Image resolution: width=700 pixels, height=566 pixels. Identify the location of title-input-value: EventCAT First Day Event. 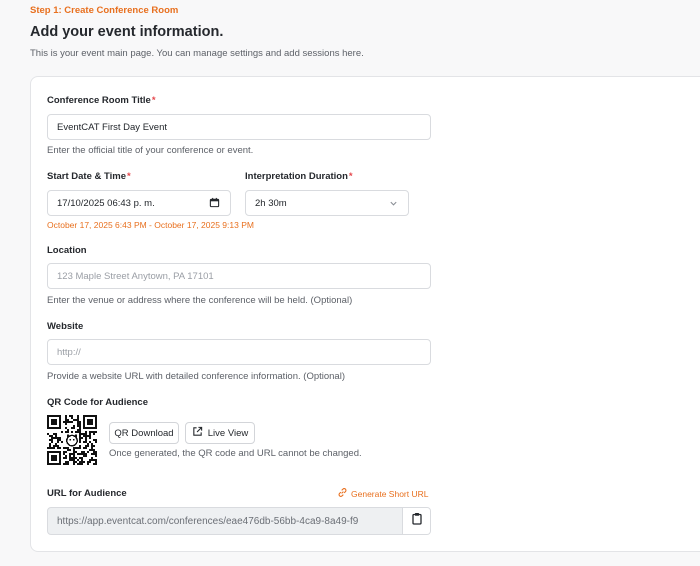
(112, 127).